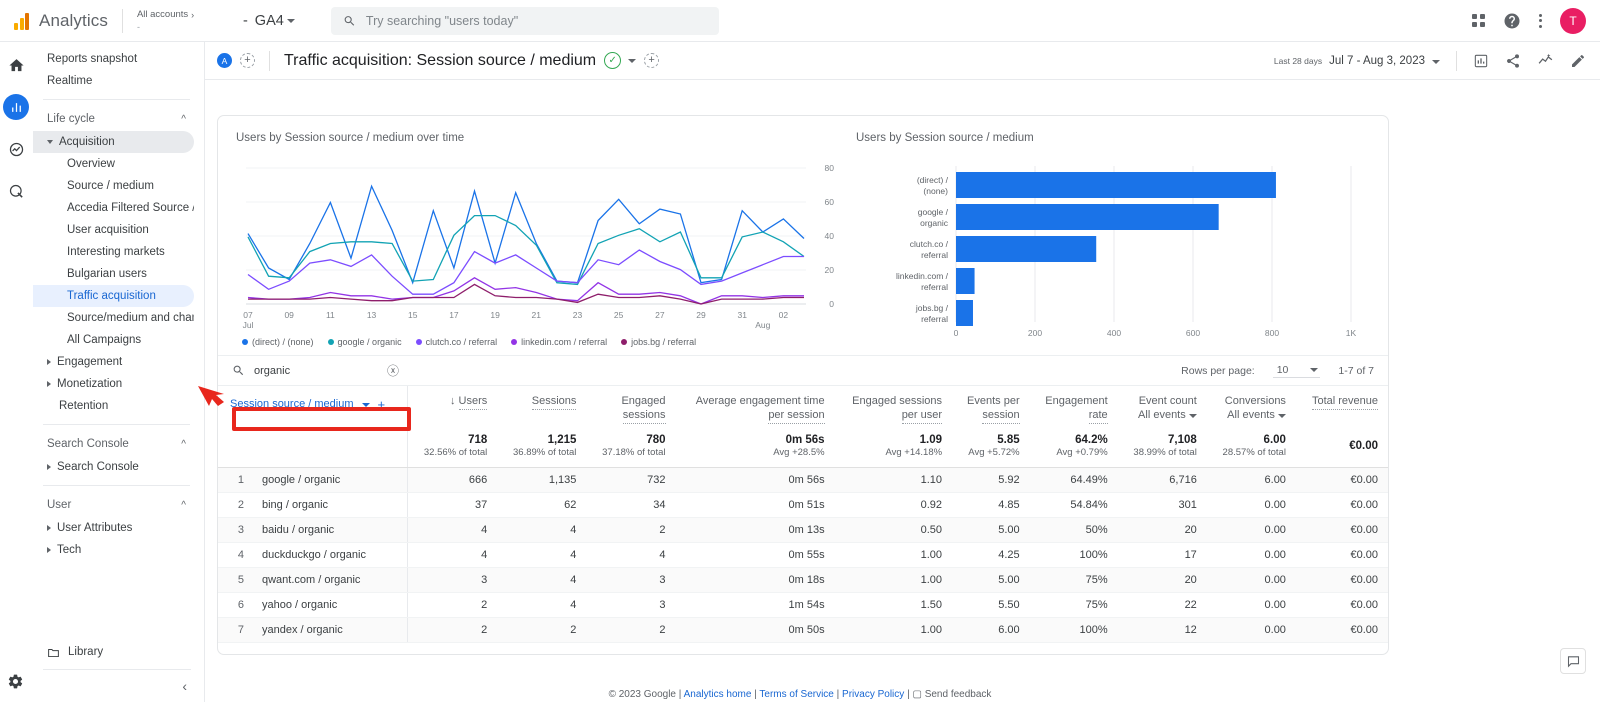  I want to click on clear-icon: ⓧ, so click(393, 370).